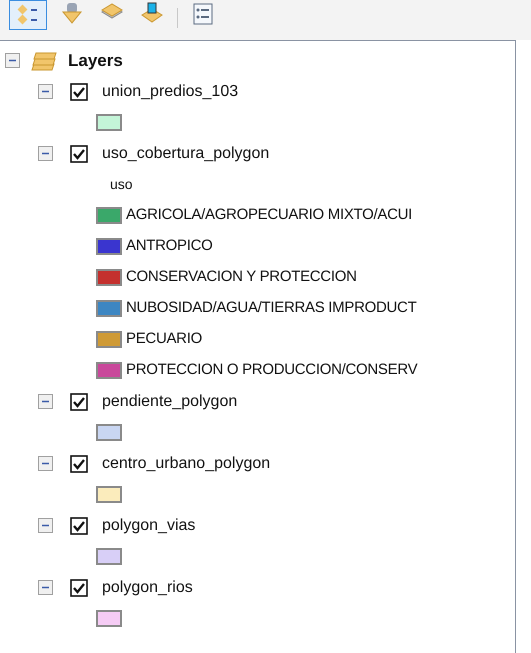 The height and width of the screenshot is (653, 531). I want to click on legend-field-name: uso, so click(121, 184).